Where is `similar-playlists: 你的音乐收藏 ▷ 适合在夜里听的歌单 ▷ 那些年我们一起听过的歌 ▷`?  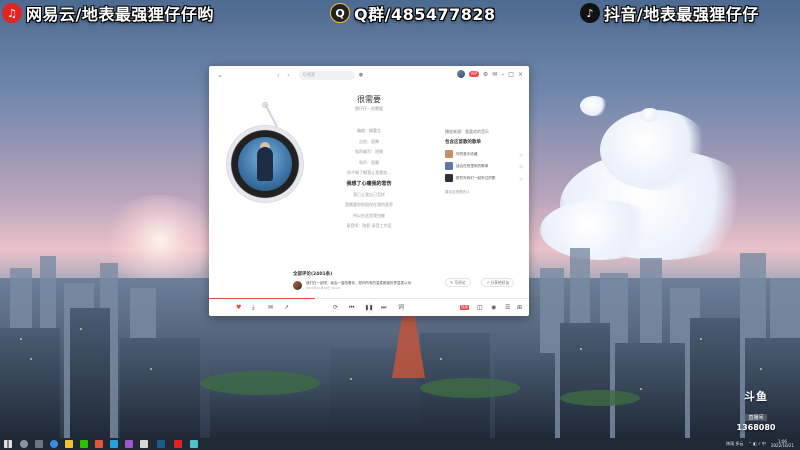
similar-playlists: 你的音乐收藏 ▷ 适合在夜里听的歌单 ▷ 那些年我们一起听过的歌 ▷ is located at coordinates (484, 166).